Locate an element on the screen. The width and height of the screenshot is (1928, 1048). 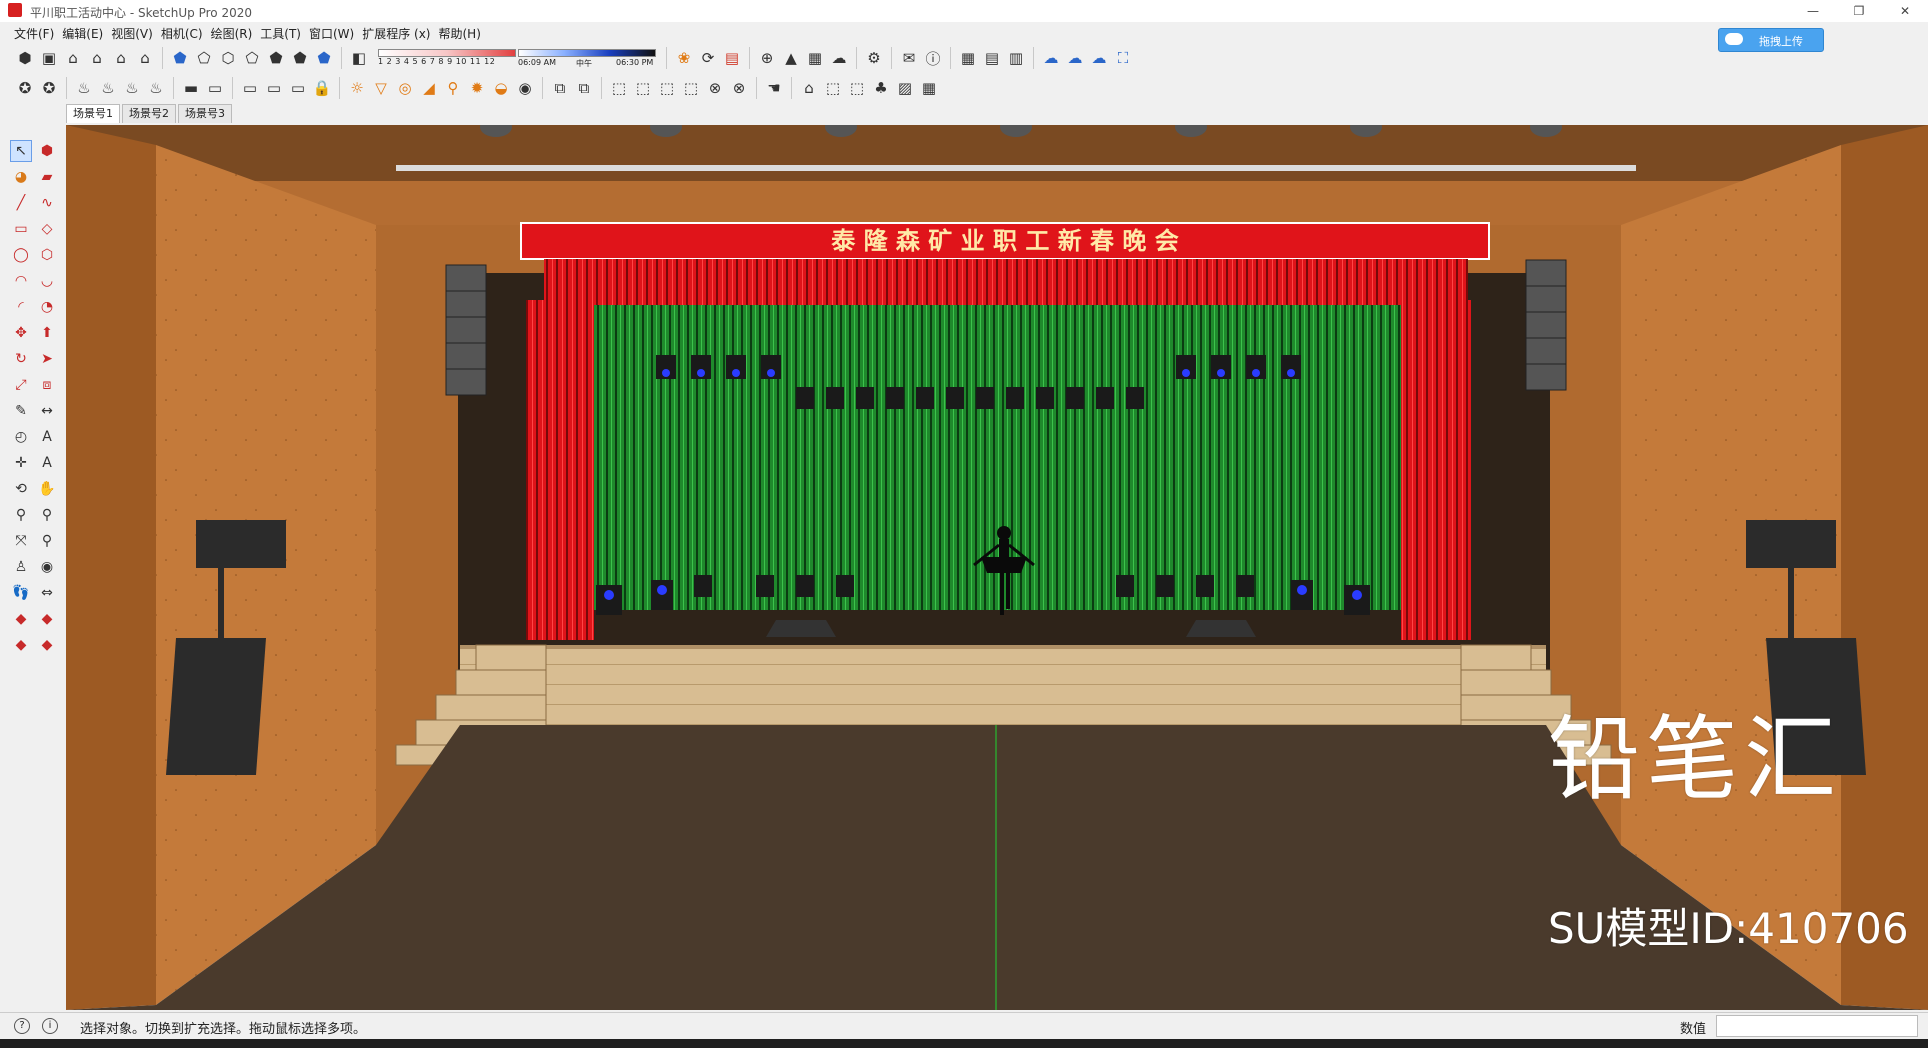
back-edges-icon: ⬠ is located at coordinates (204, 58).